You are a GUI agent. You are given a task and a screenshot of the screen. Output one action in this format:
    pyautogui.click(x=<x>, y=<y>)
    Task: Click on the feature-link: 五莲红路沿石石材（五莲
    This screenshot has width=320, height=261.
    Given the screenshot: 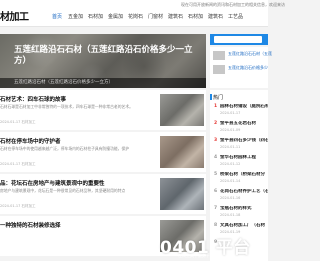 What is the action you would take?
    pyautogui.click(x=250, y=54)
    